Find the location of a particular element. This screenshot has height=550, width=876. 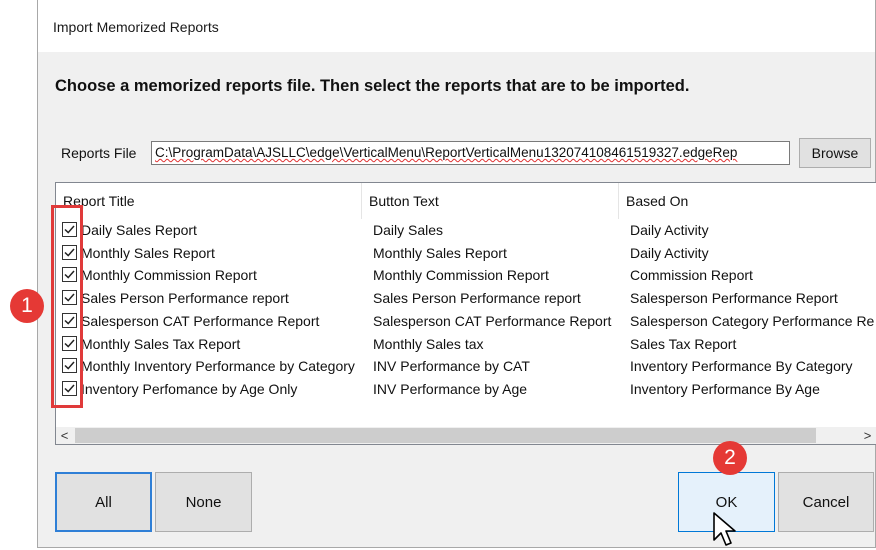

based-on-cell: Salesperson Category Performance Re is located at coordinates (752, 320).